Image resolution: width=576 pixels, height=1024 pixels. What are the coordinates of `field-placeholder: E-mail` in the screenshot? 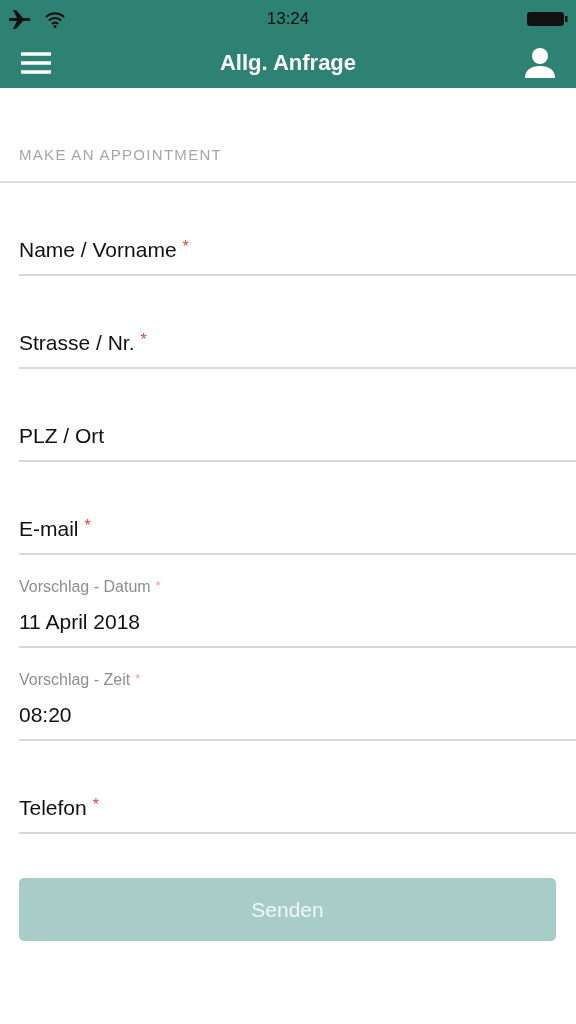 It's located at (49, 529).